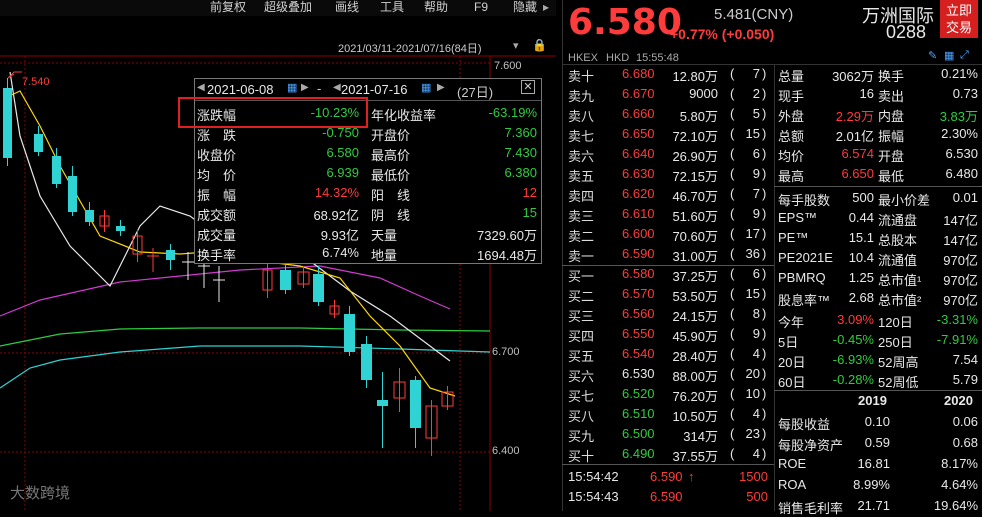 This screenshot has width=982, height=517. Describe the element at coordinates (756, 113) in the screenshot. I see `book-count: 5` at that location.